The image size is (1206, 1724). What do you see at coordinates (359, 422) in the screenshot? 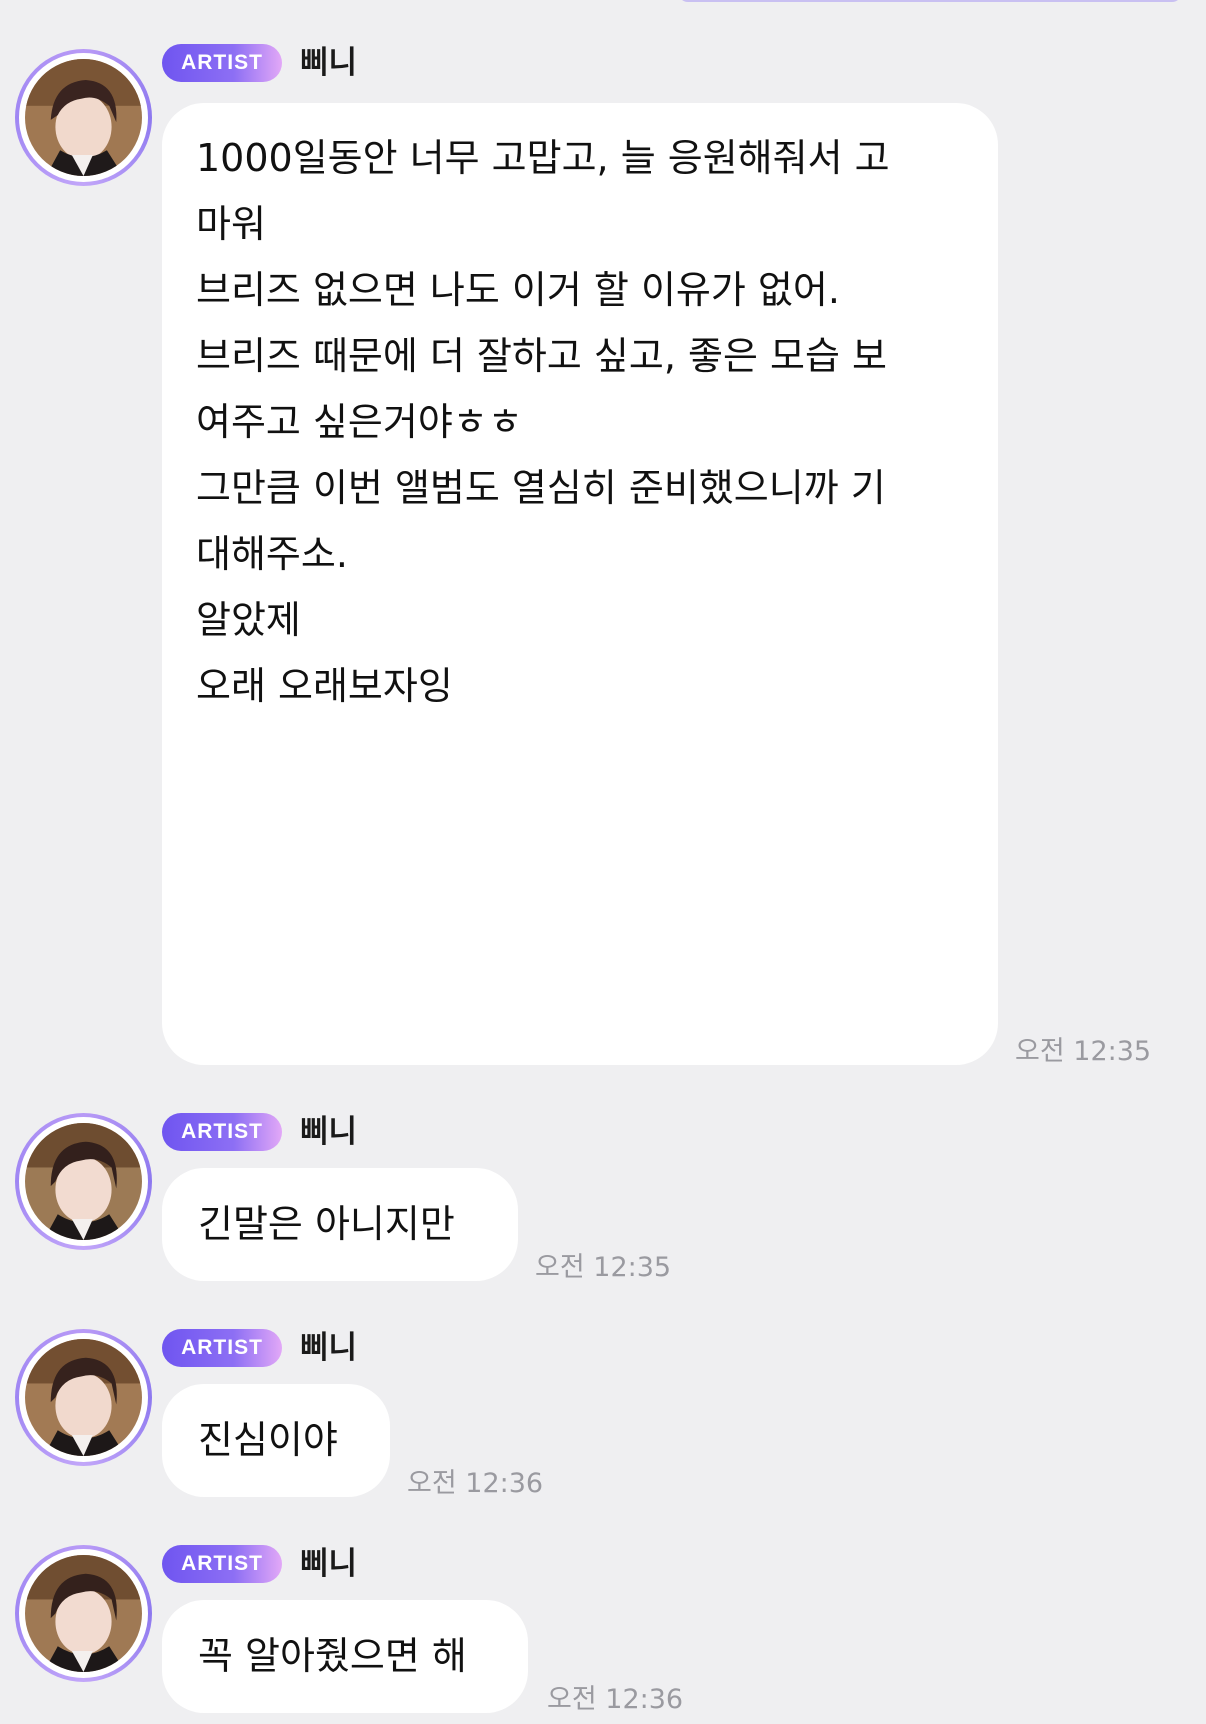
I see `message-text-line: 여주고 싶은거야ㅎㅎ` at bounding box center [359, 422].